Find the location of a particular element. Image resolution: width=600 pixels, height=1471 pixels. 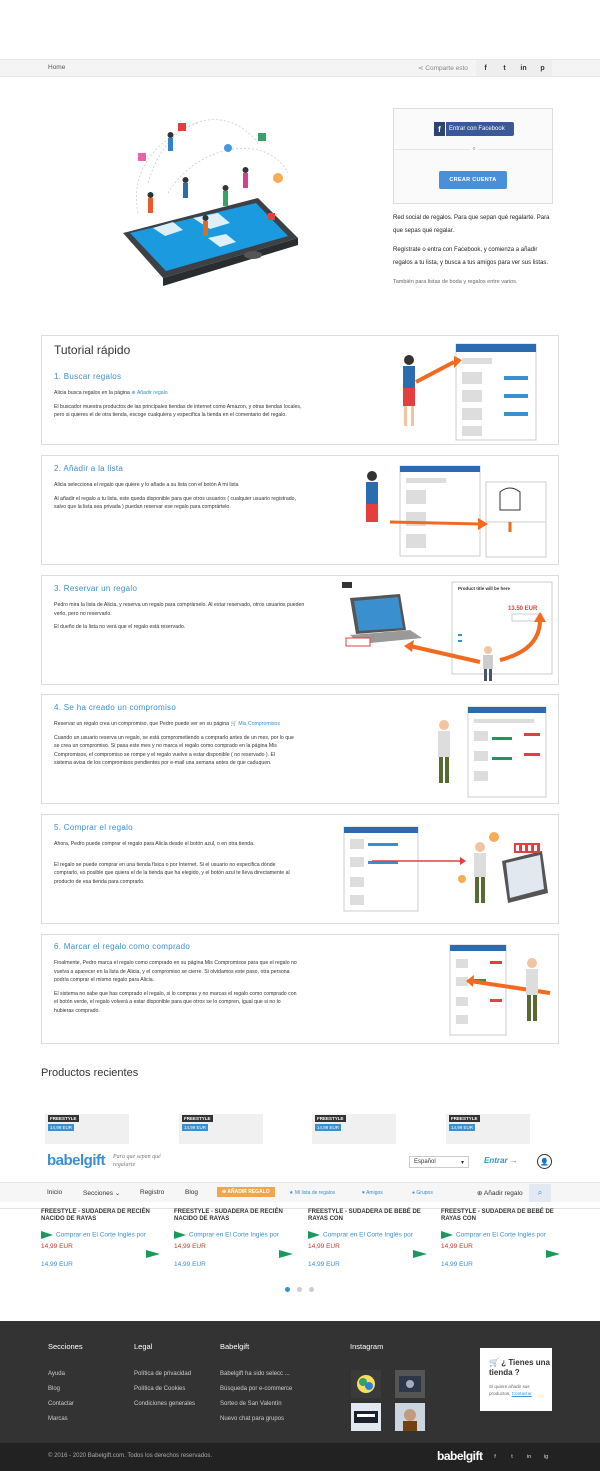

add-gift-button: ⊕ AÑADIR REGALO is located at coordinates (246, 1192).